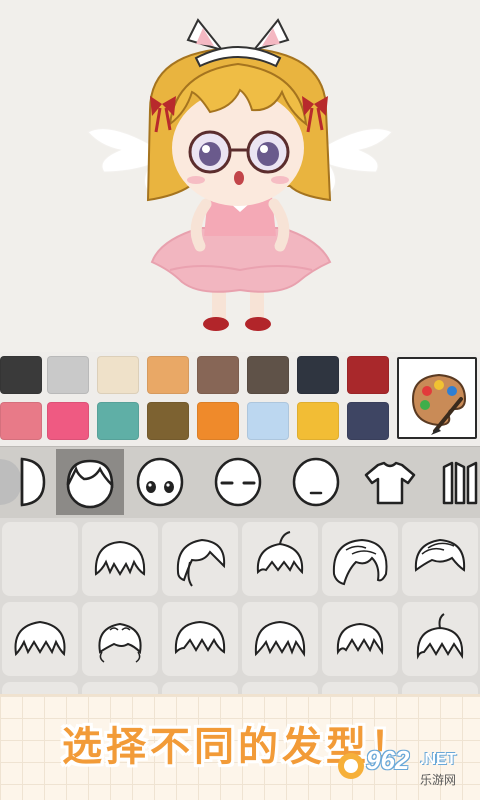 The image size is (480, 800). What do you see at coordinates (438, 780) in the screenshot?
I see `watermark-subtitle: 乐游网` at bounding box center [438, 780].